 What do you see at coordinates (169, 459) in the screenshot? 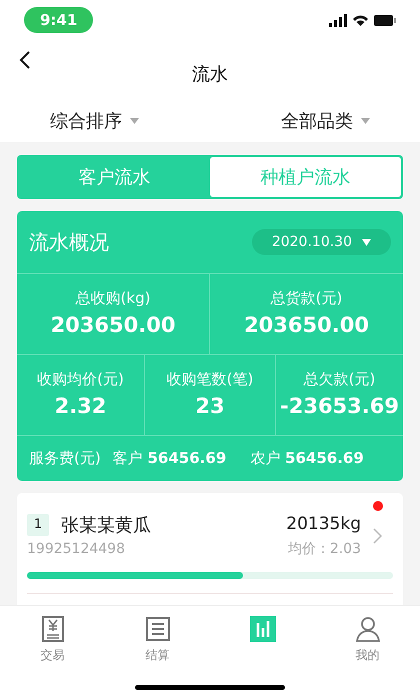
I see `fee-customer: 客户 56456.69` at bounding box center [169, 459].